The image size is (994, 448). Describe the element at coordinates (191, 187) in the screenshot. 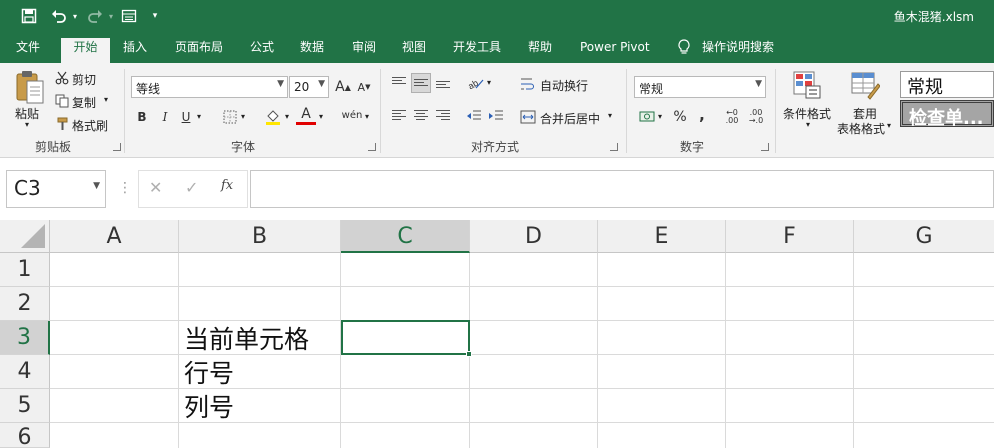

I see `enter-icon: ✓` at that location.